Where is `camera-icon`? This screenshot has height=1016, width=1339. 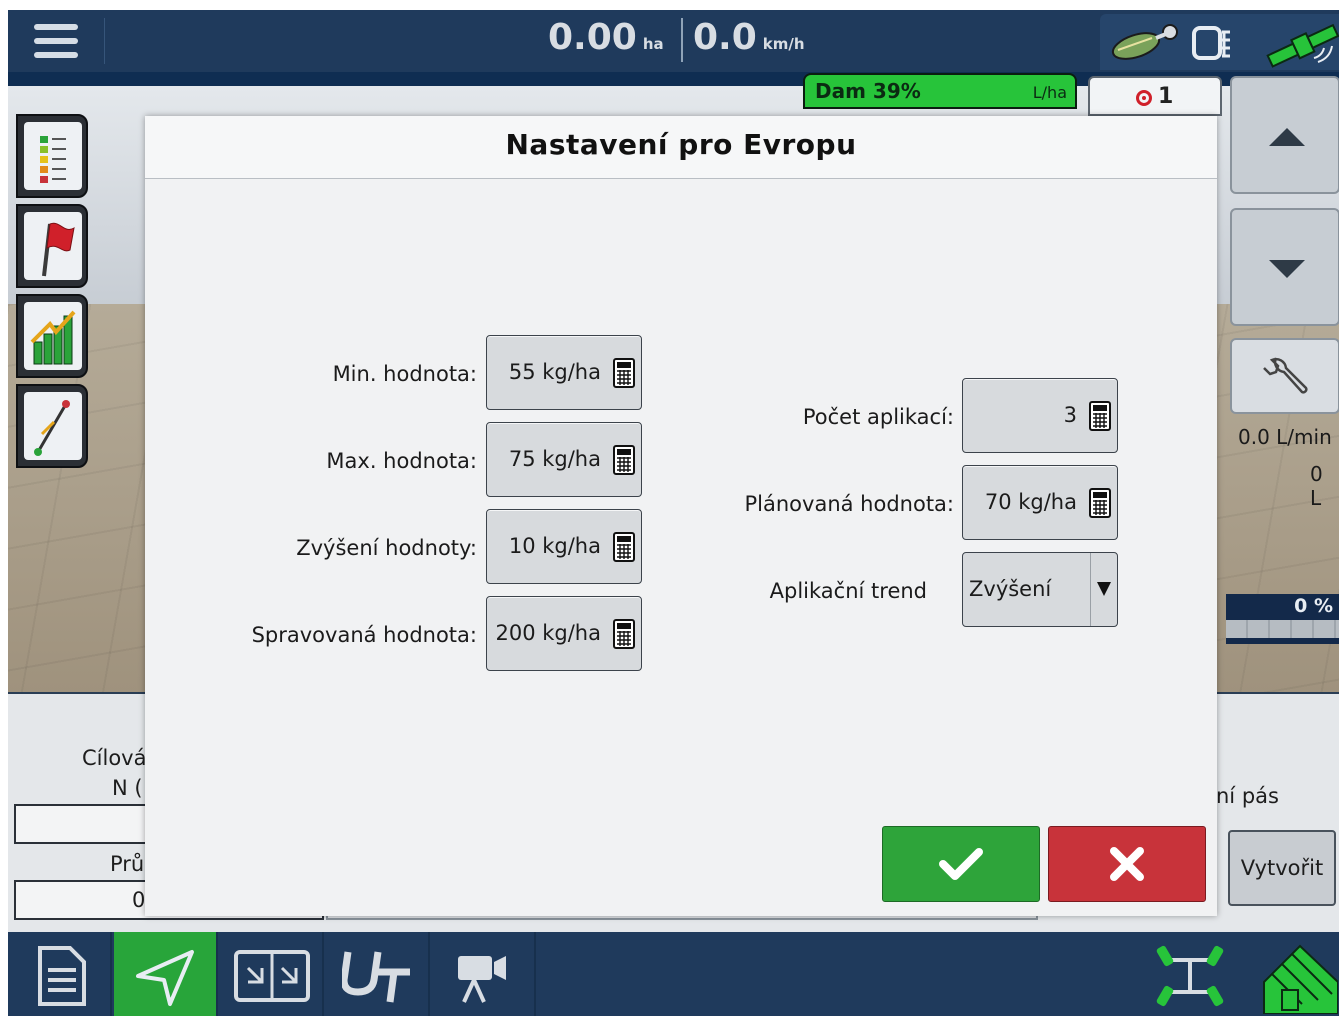
camera-icon is located at coordinates (482, 979).